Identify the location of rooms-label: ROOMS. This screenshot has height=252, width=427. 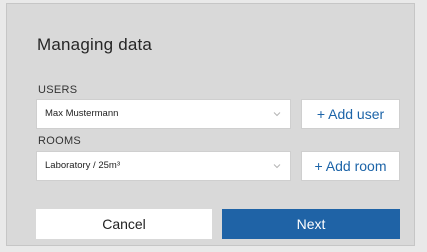
(60, 141).